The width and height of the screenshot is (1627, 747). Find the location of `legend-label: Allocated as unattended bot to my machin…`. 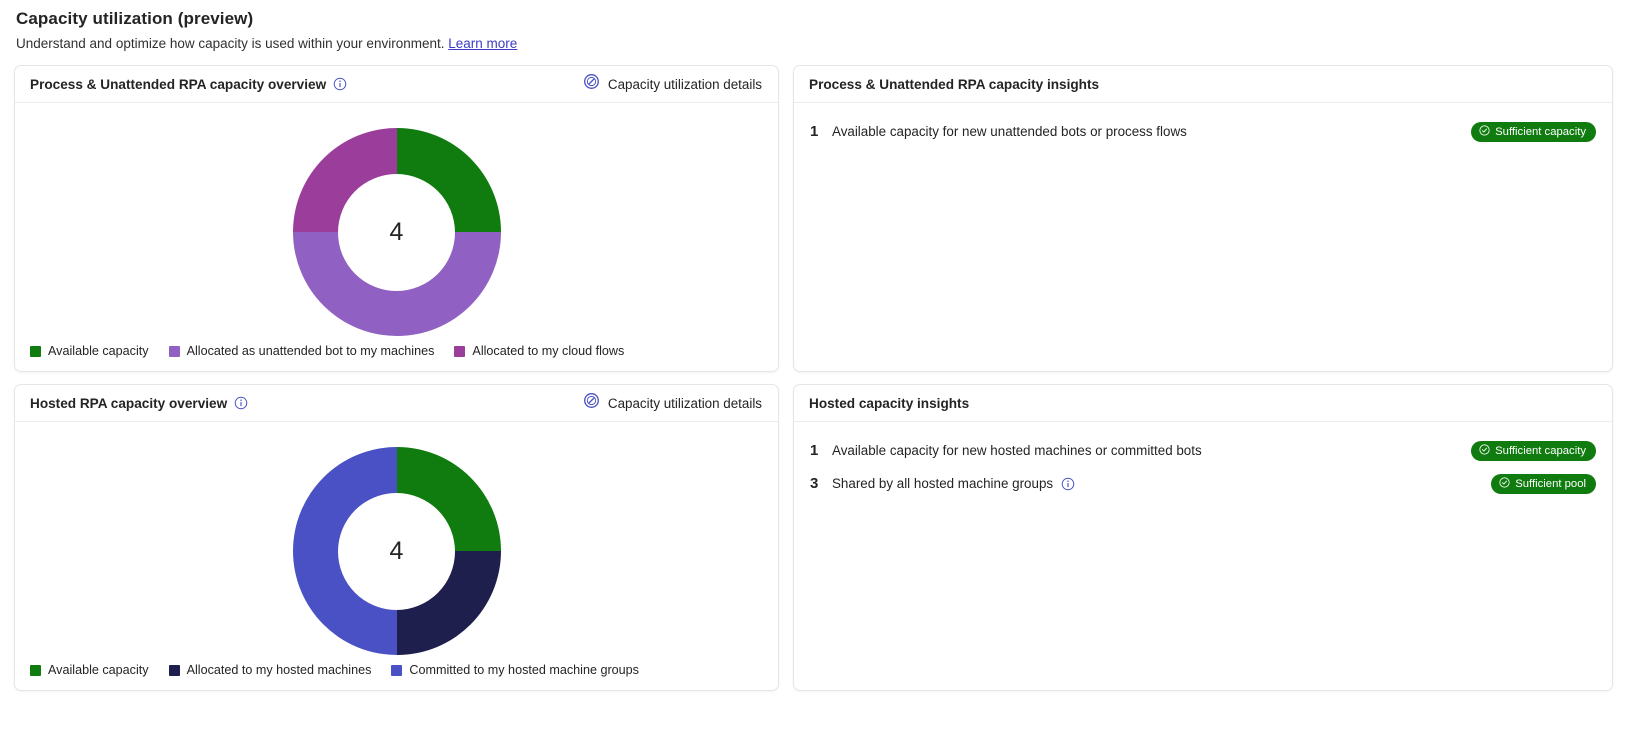

legend-label: Allocated as unattended bot to my machin… is located at coordinates (310, 351).